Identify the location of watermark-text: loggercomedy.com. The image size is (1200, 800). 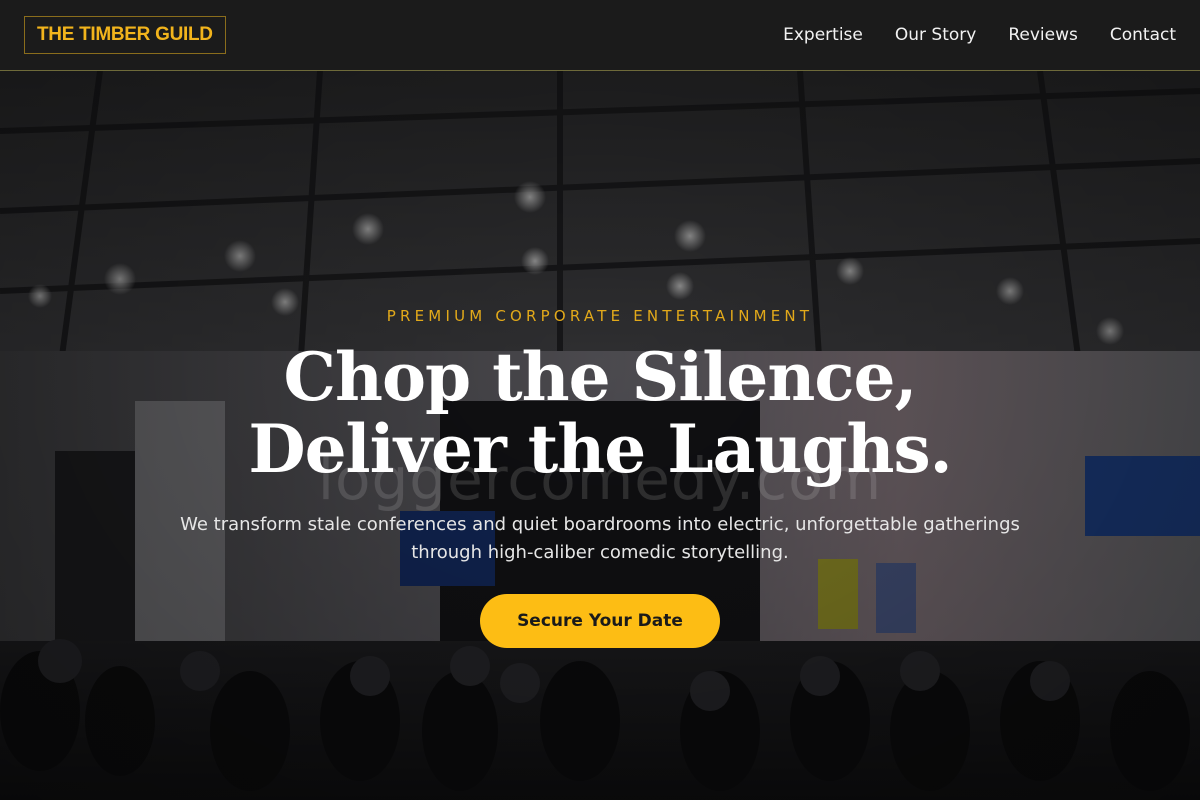
(600, 479).